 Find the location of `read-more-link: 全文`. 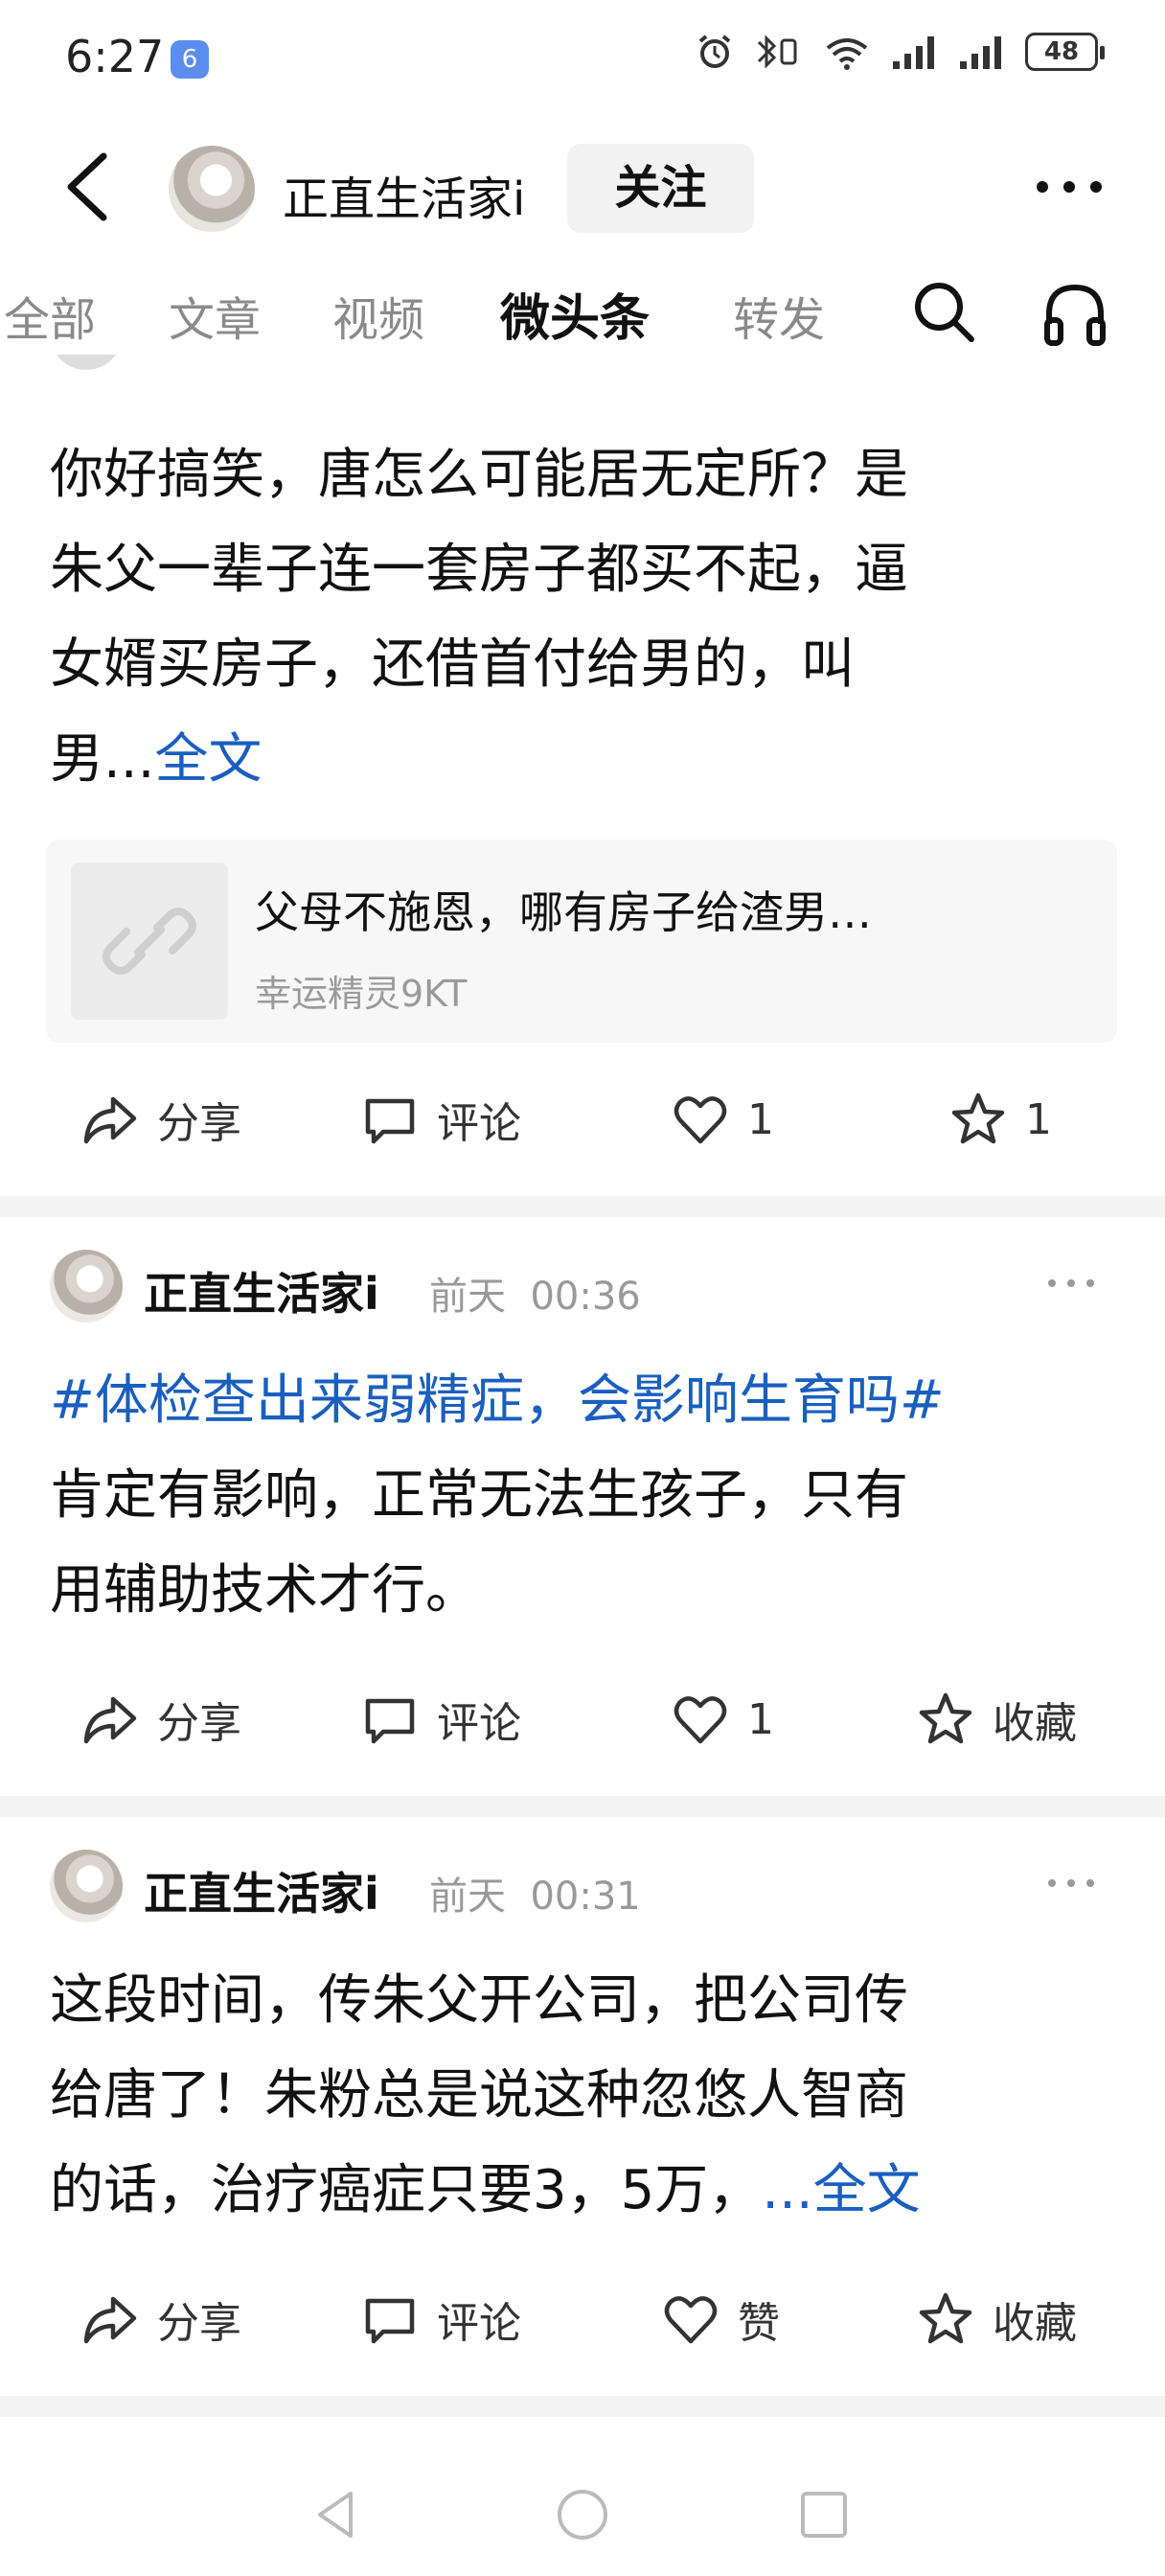

read-more-link: 全文 is located at coordinates (208, 759).